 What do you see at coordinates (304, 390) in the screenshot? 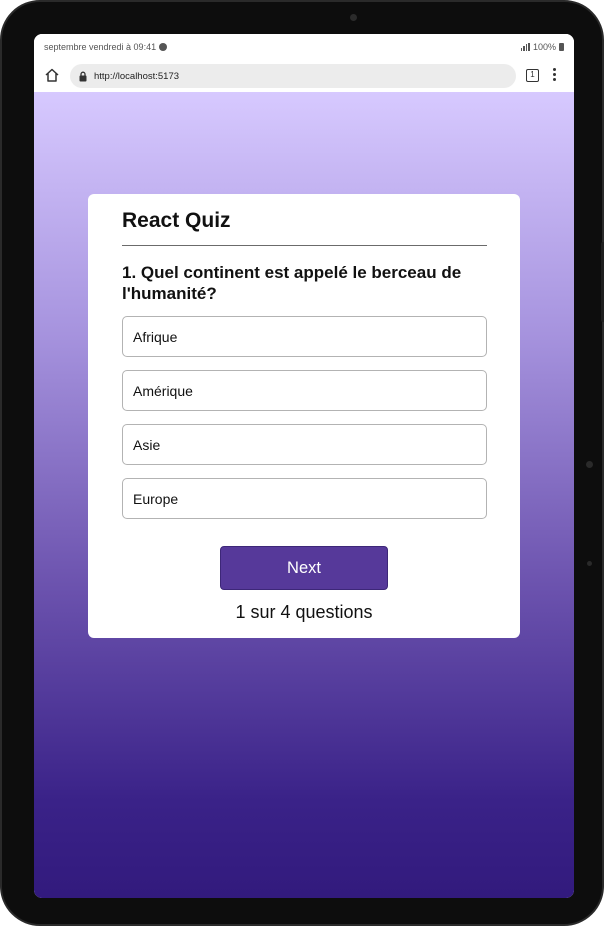
I see `answer-option: Amérique` at bounding box center [304, 390].